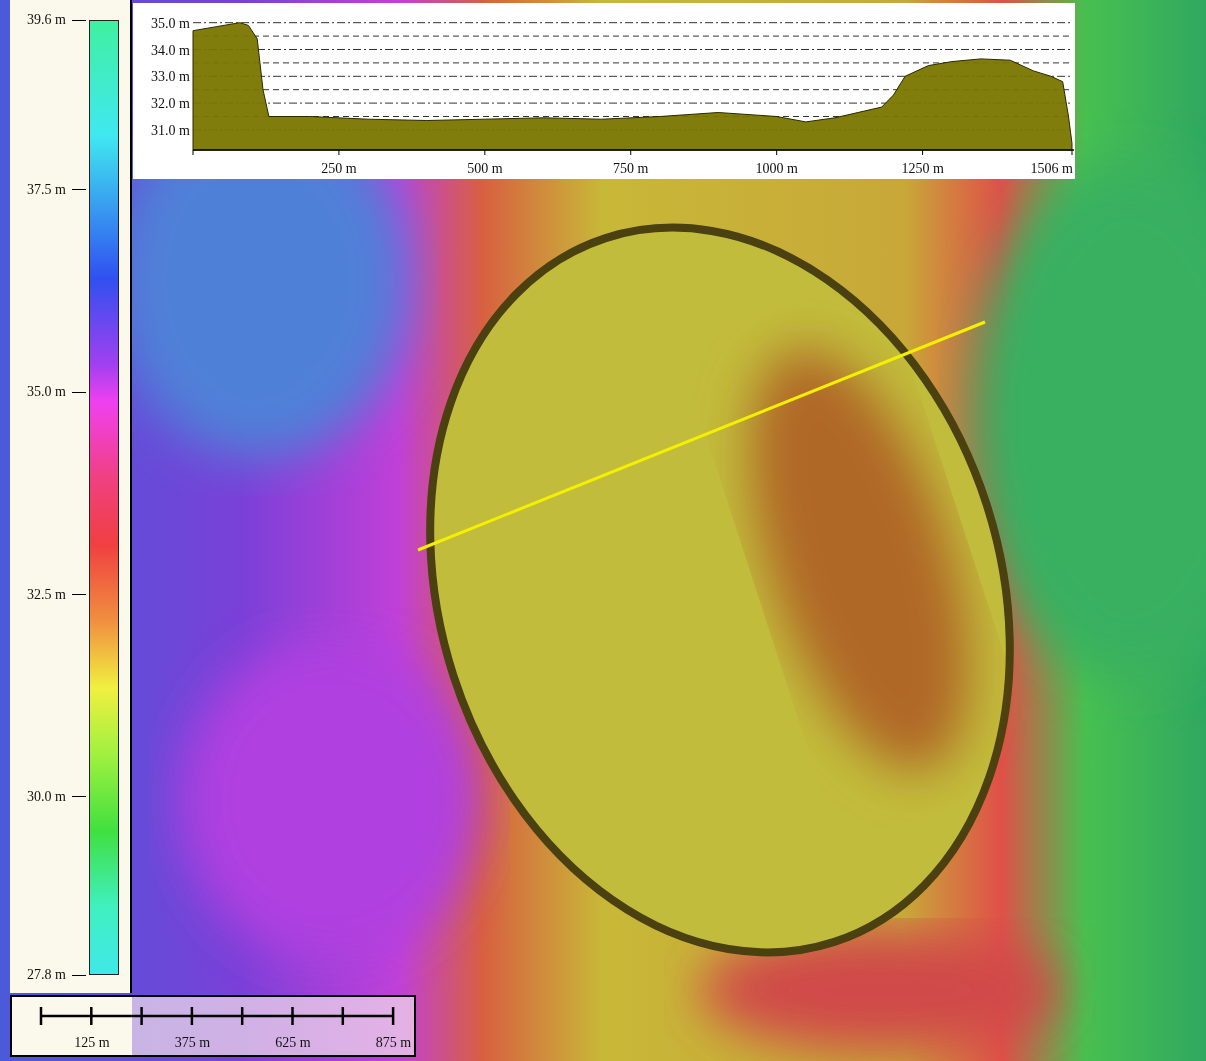 This screenshot has width=1206, height=1061. Describe the element at coordinates (485, 168) in the screenshot. I see `axis-label: 500 m` at that location.